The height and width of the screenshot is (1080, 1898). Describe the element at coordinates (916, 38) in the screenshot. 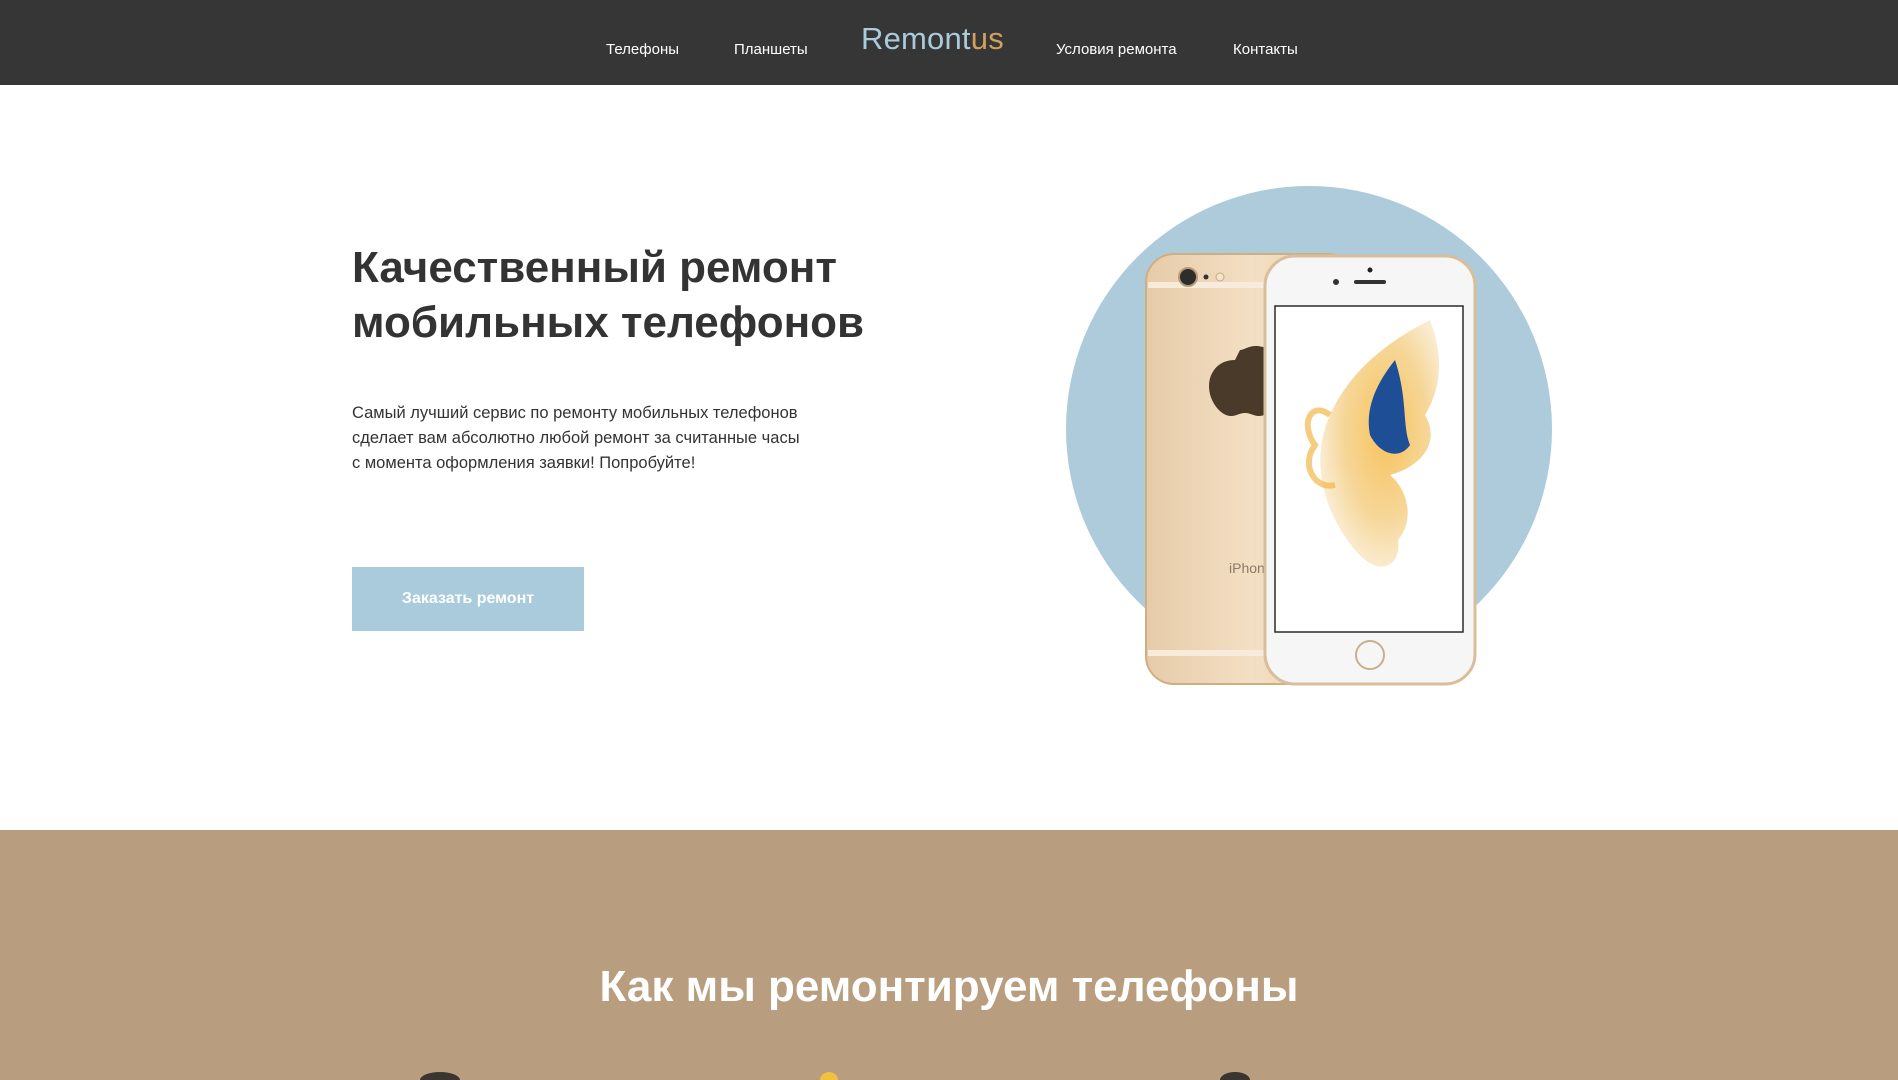

I see `logo-text-main: Remont` at that location.